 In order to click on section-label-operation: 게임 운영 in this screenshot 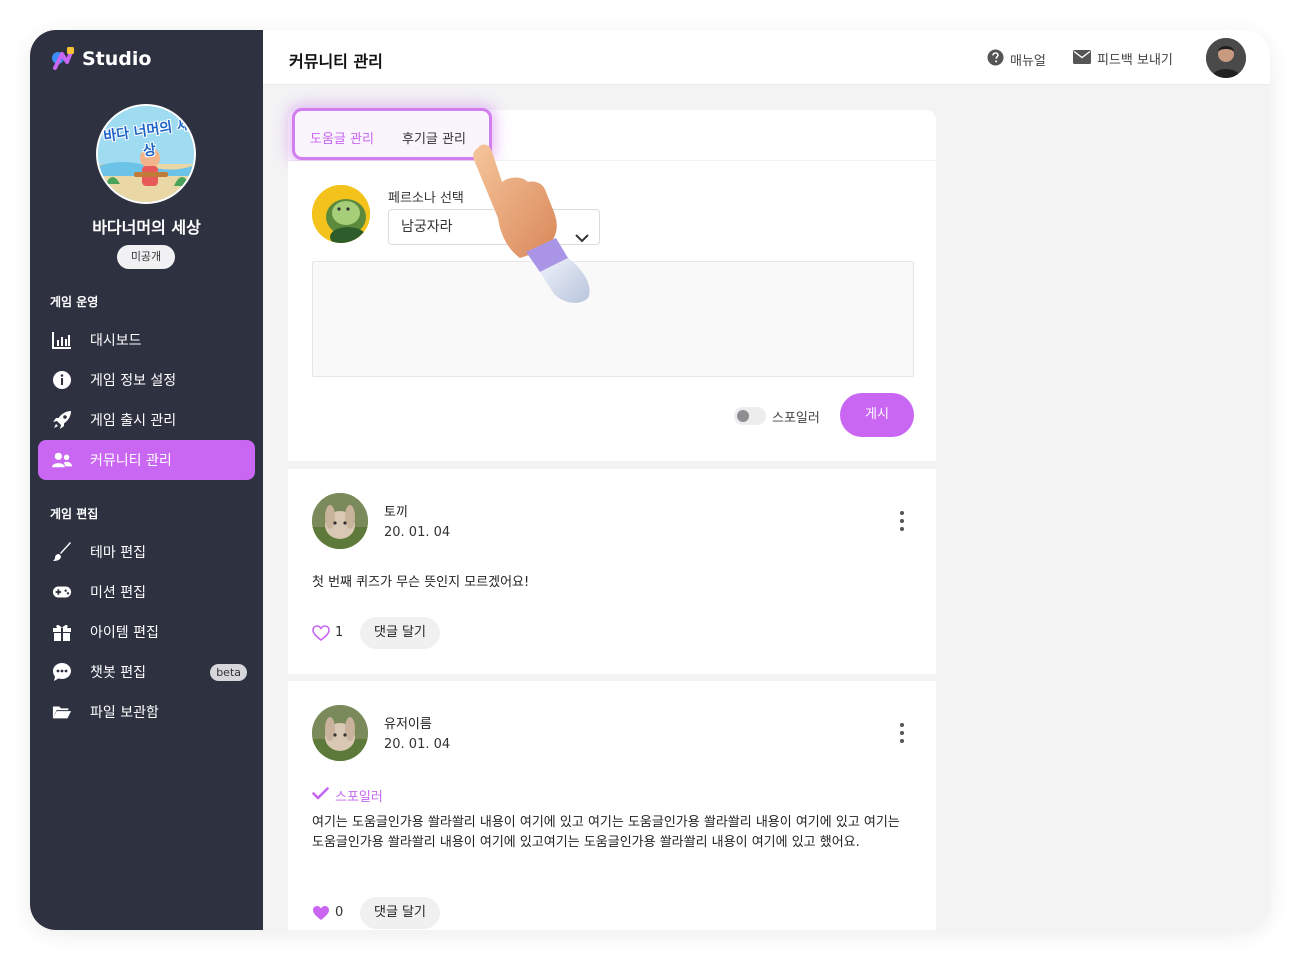, I will do `click(74, 302)`.